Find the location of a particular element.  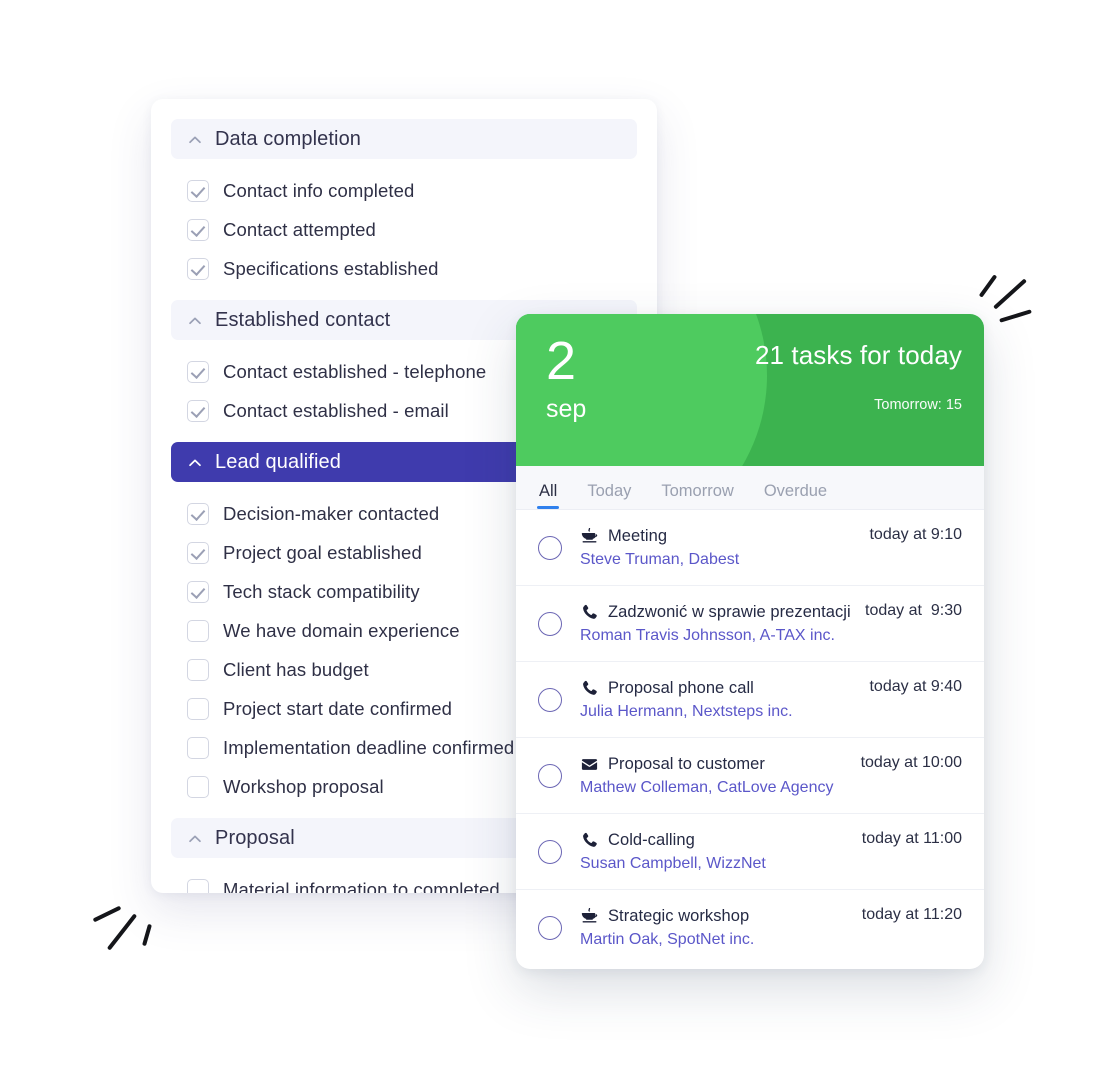

task-row: Meeting Steve Truman, Dabest today at 9:10 is located at coordinates (750, 548).